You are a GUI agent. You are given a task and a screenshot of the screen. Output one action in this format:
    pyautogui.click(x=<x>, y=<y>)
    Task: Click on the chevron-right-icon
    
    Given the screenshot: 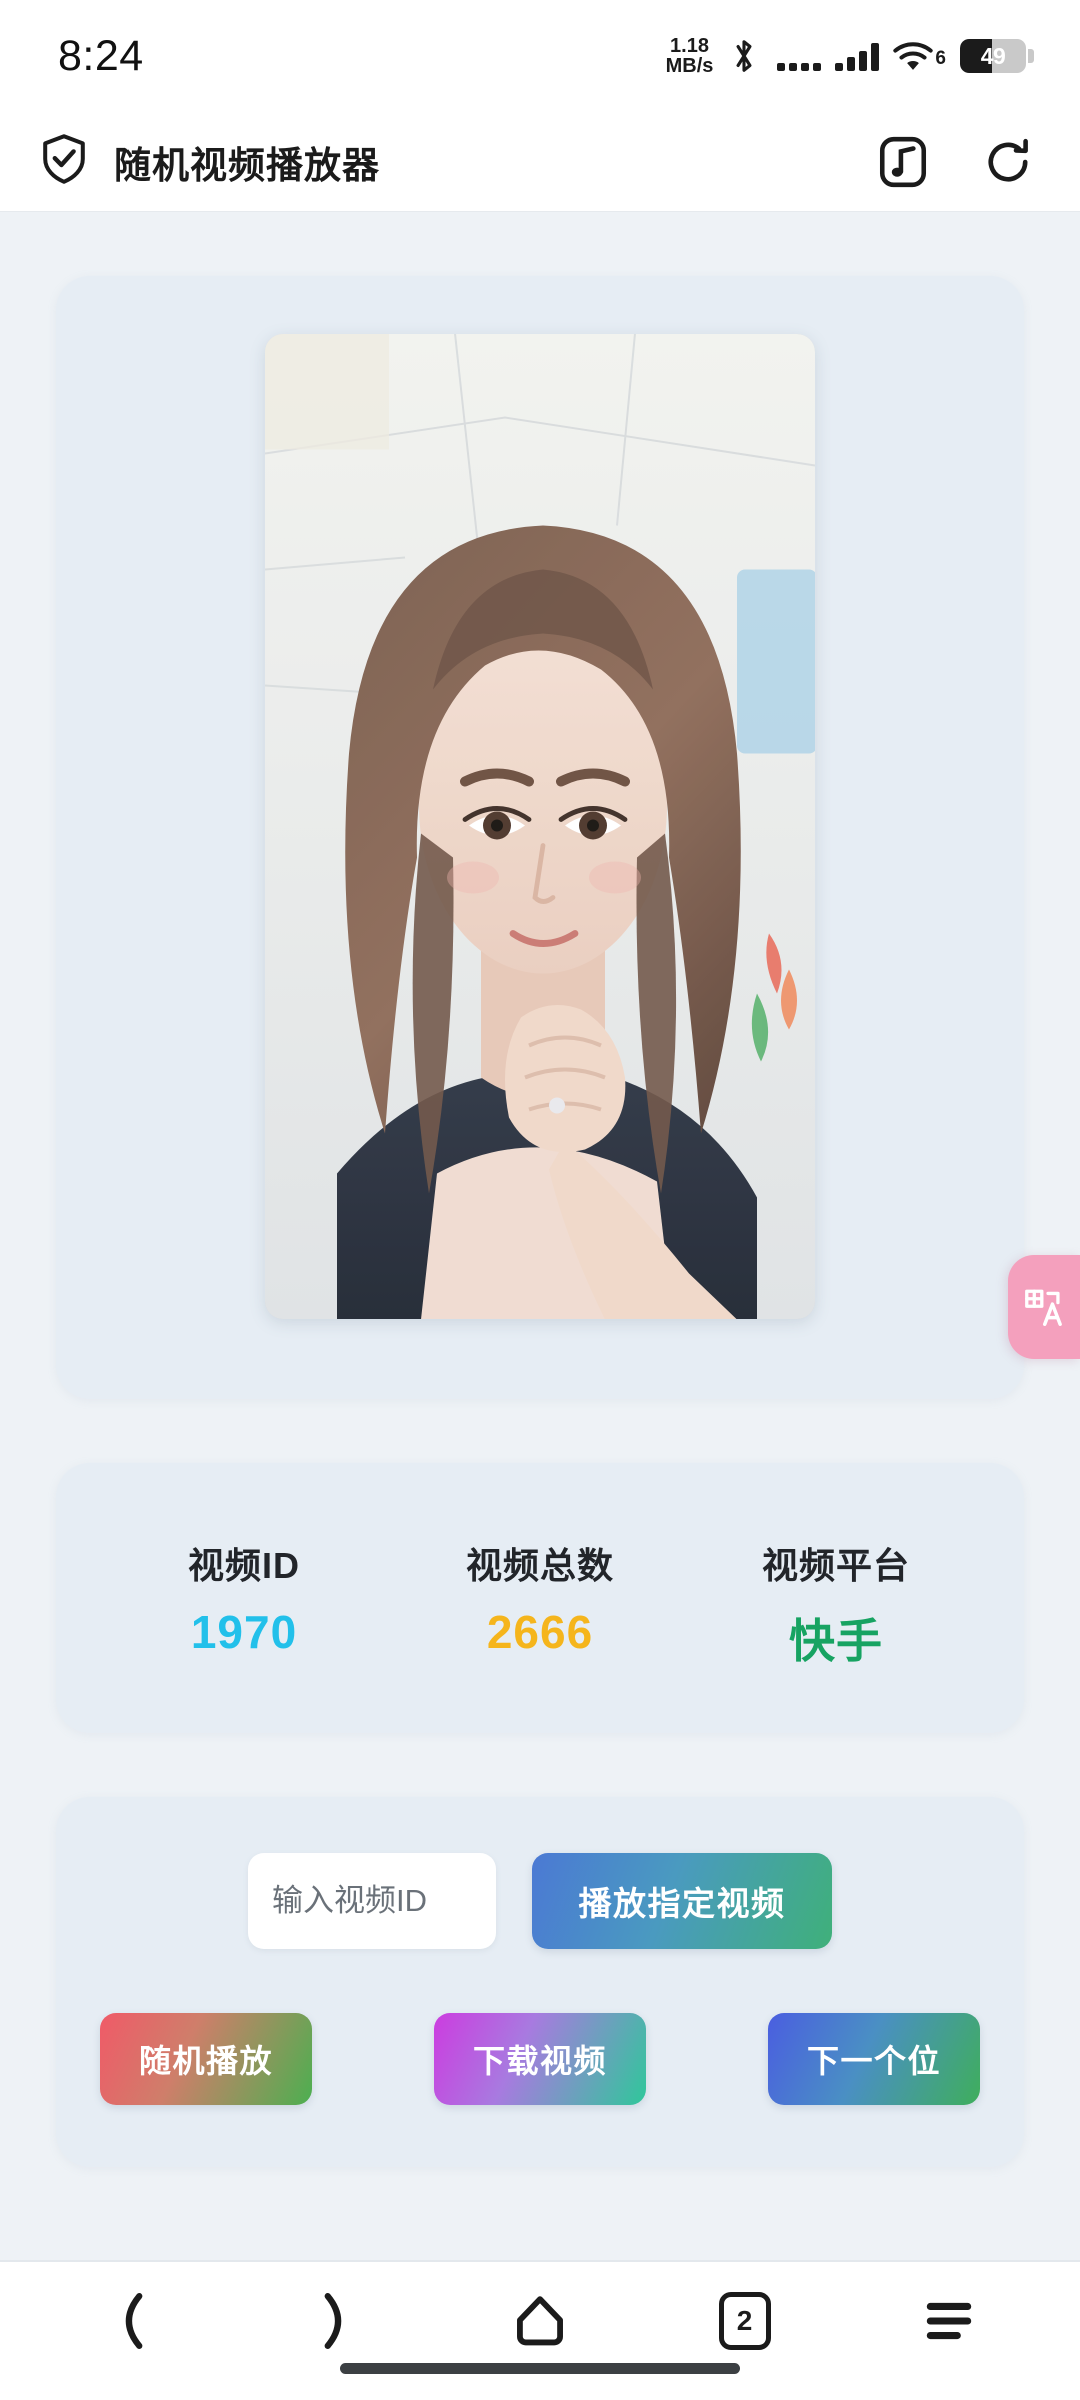 What is the action you would take?
    pyautogui.click(x=336, y=2321)
    